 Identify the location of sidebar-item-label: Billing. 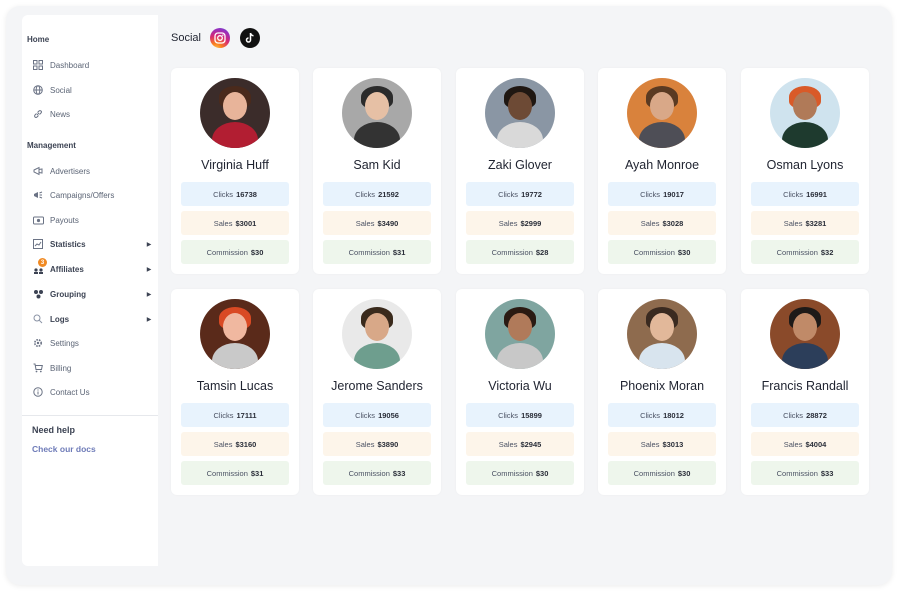
(61, 368).